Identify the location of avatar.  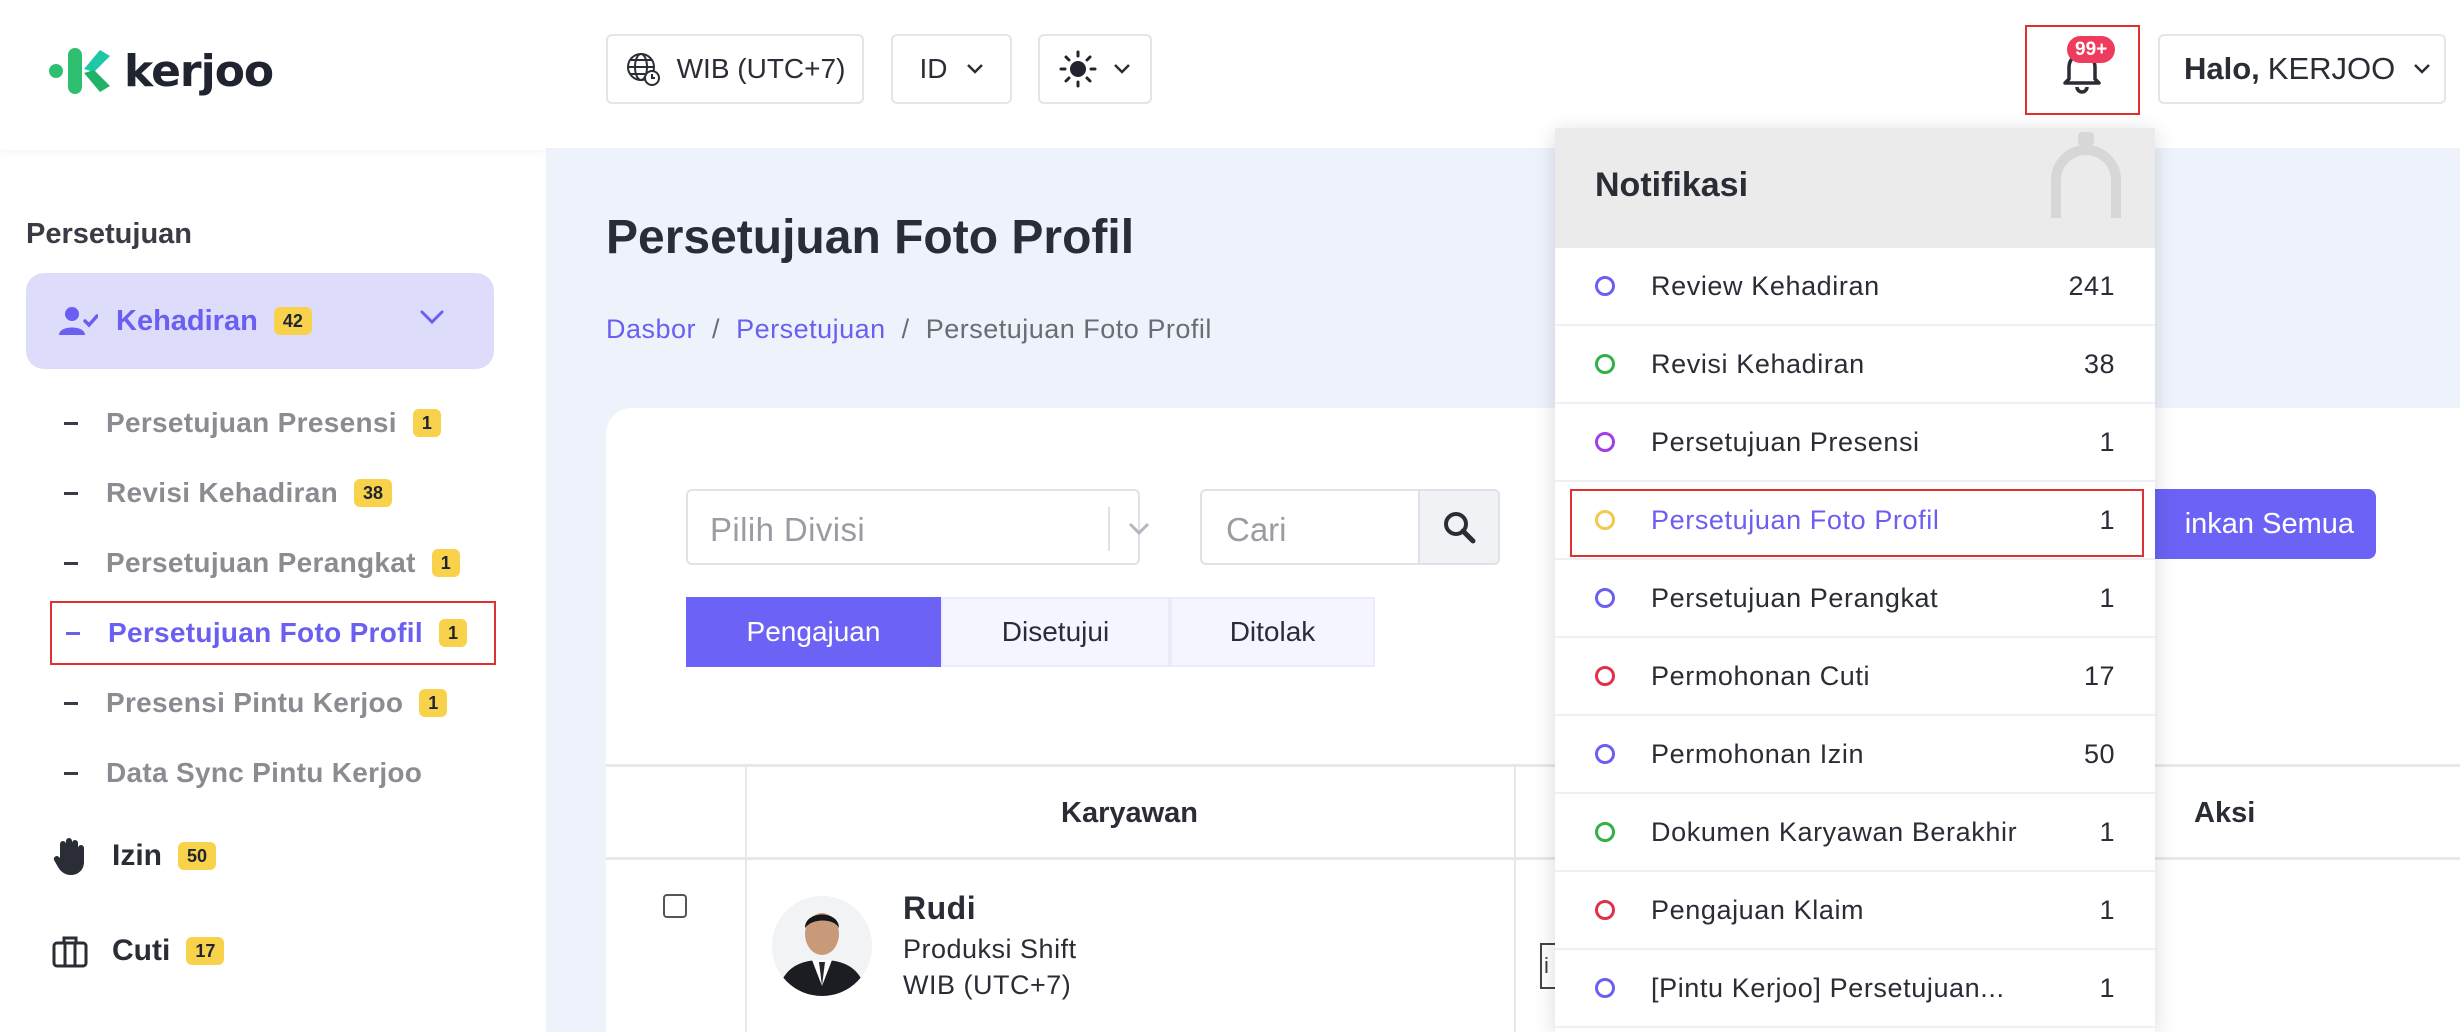
(822, 946).